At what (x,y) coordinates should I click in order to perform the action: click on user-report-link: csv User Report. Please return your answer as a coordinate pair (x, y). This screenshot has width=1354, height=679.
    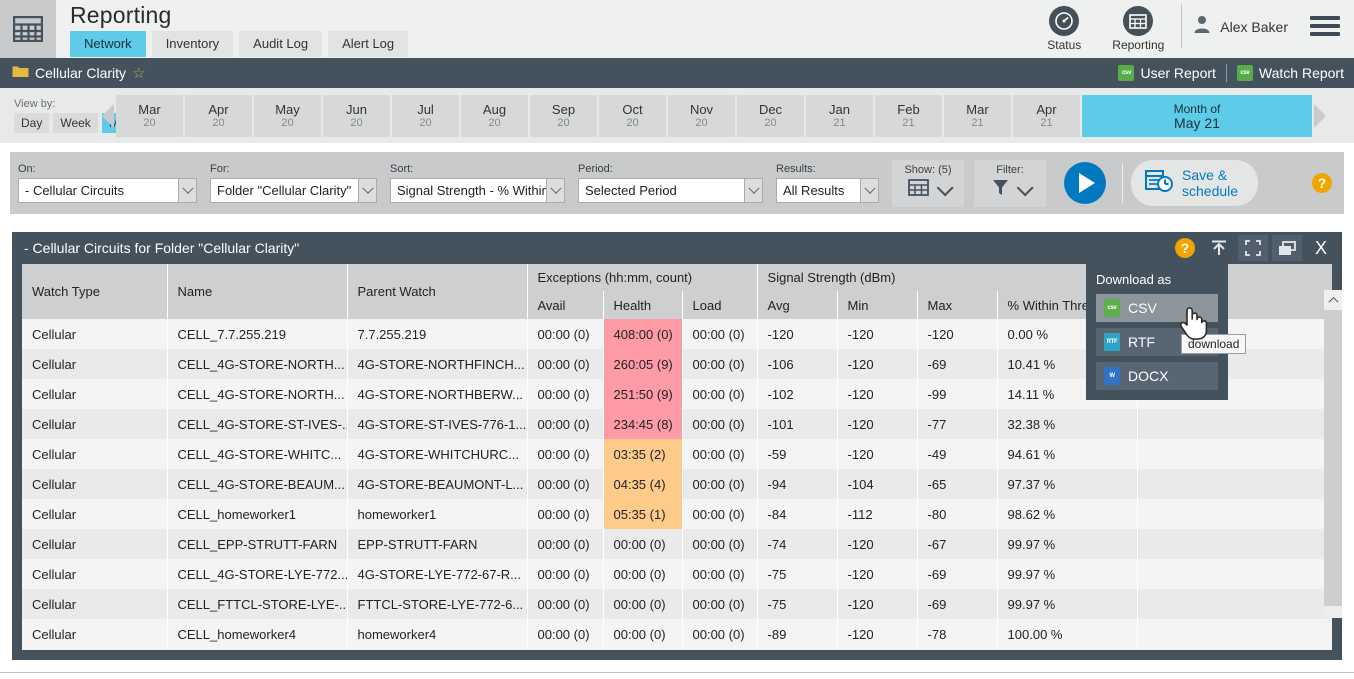
    Looking at the image, I should click on (1167, 73).